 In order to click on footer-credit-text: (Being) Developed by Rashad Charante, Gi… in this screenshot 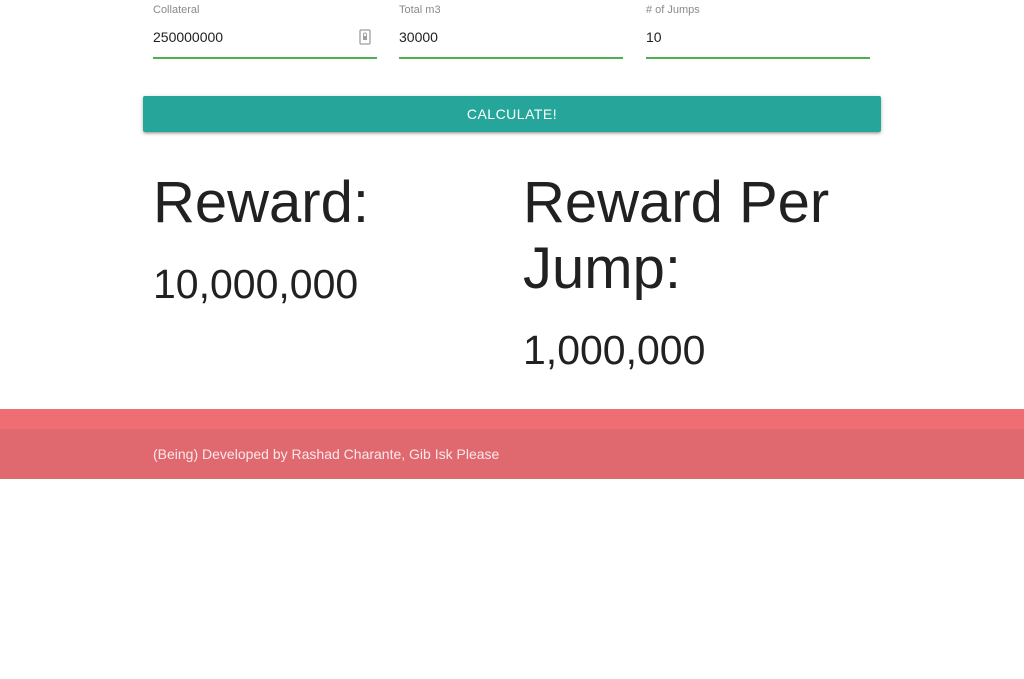, I will do `click(326, 454)`.